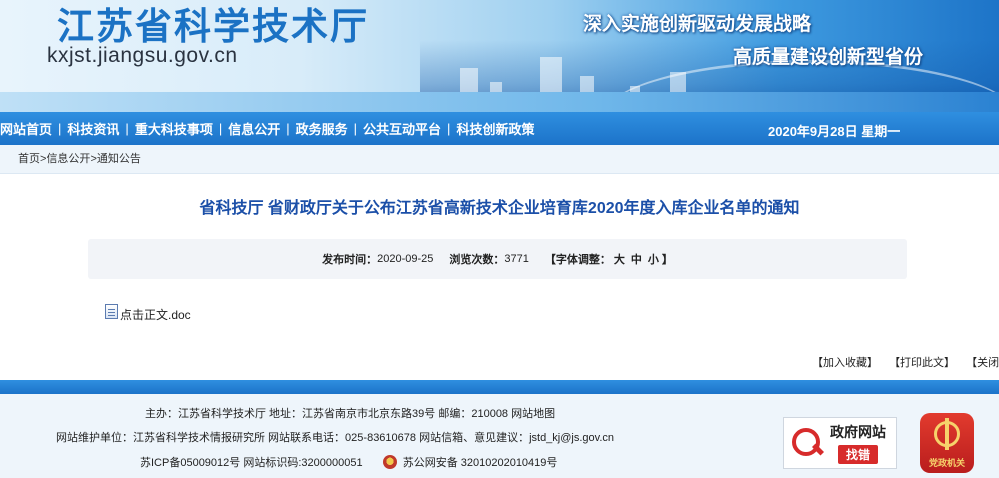 The image size is (999, 478). Describe the element at coordinates (857, 454) in the screenshot. I see `gov-badge-action: 找错` at that location.